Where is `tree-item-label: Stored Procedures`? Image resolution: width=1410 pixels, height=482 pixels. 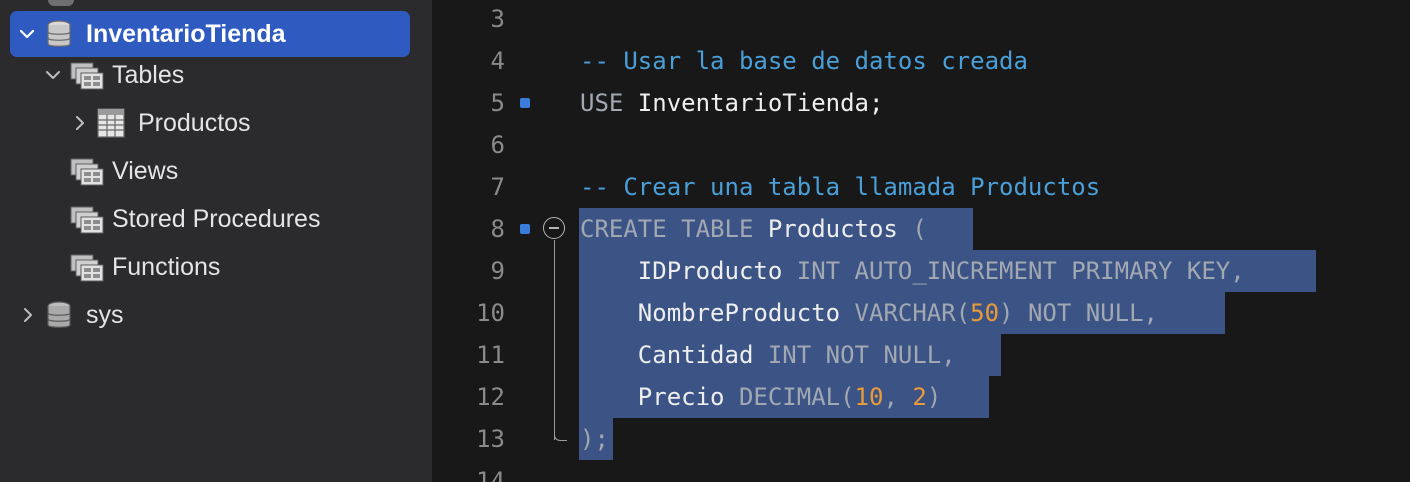 tree-item-label: Stored Procedures is located at coordinates (216, 218).